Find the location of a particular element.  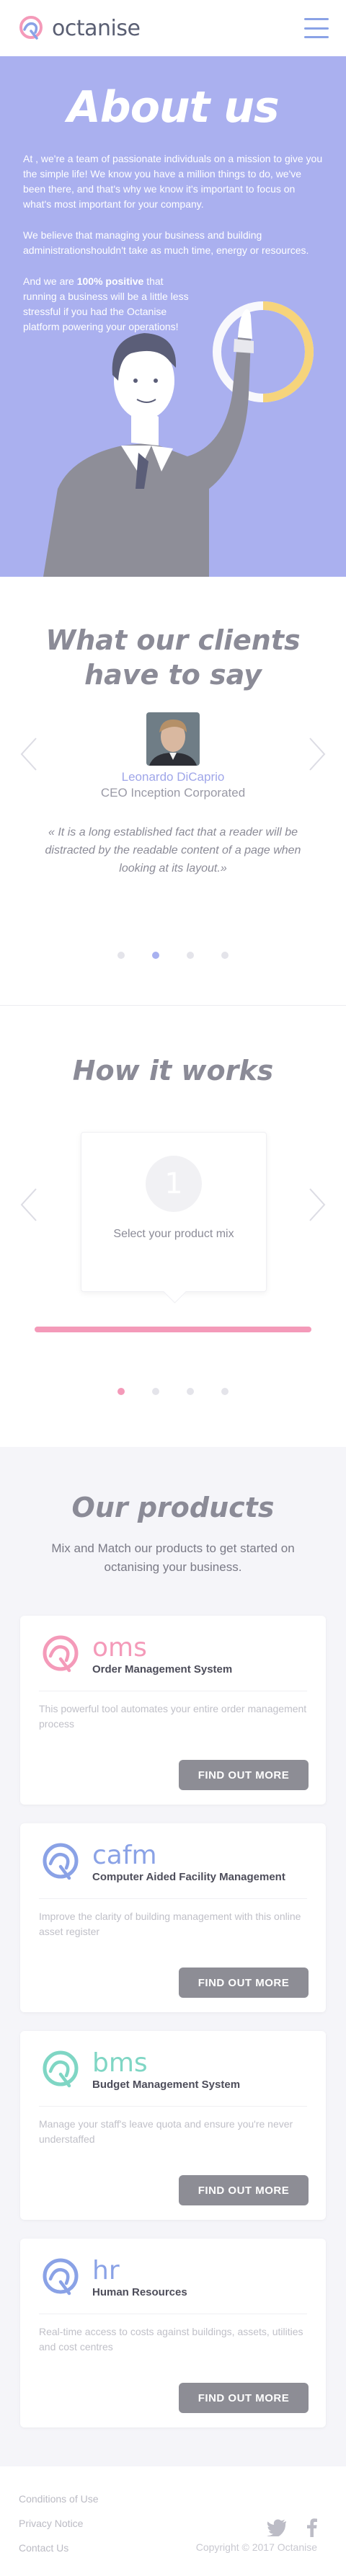

product-brand: bms is located at coordinates (120, 2063).